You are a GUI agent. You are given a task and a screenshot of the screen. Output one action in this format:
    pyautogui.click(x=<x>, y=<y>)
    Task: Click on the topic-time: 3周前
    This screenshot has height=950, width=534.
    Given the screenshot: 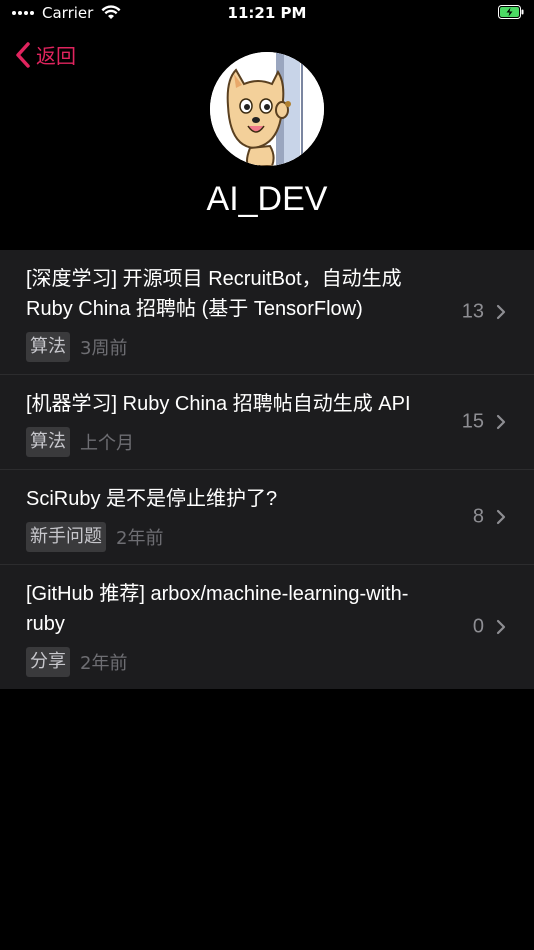 What is the action you would take?
    pyautogui.click(x=104, y=348)
    